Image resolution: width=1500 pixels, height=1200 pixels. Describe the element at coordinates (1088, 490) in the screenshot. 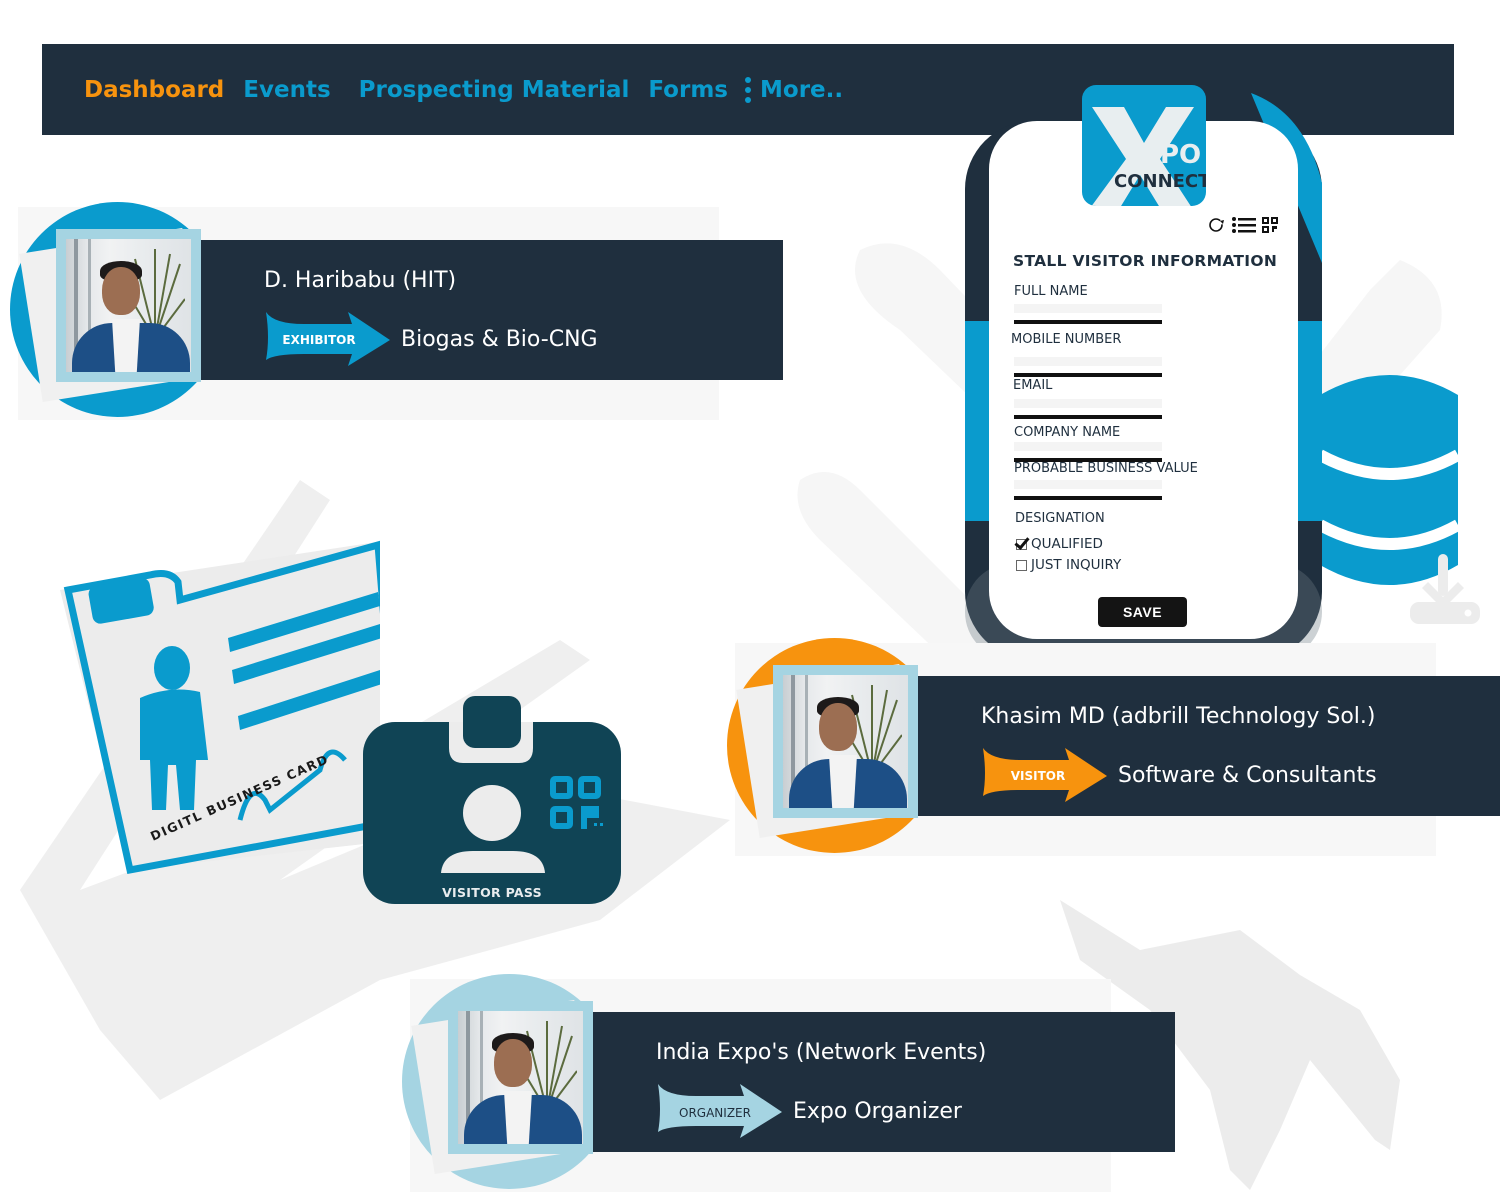

I see `probable-business-value-input` at that location.